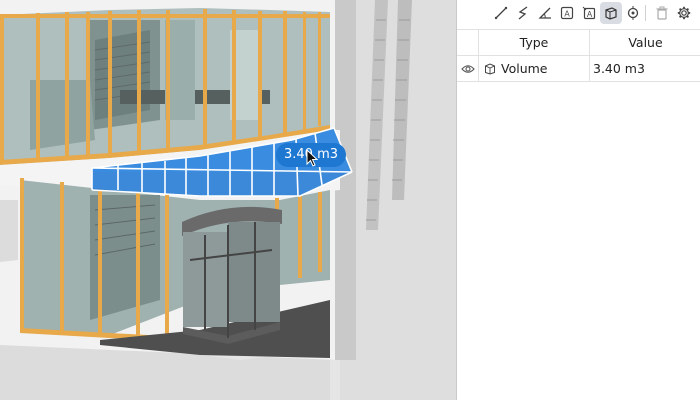  I want to click on angle-tool-button, so click(545, 13).